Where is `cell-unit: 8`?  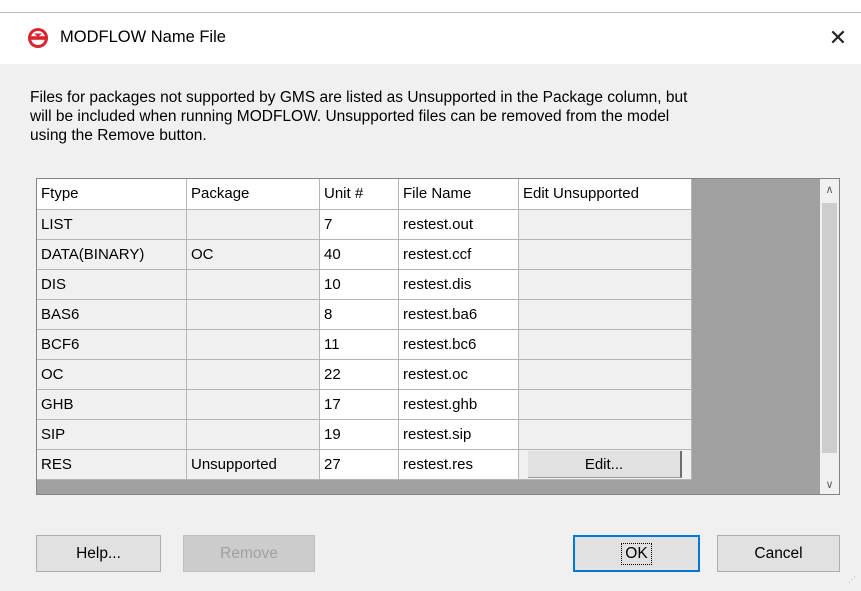
cell-unit: 8 is located at coordinates (359, 315).